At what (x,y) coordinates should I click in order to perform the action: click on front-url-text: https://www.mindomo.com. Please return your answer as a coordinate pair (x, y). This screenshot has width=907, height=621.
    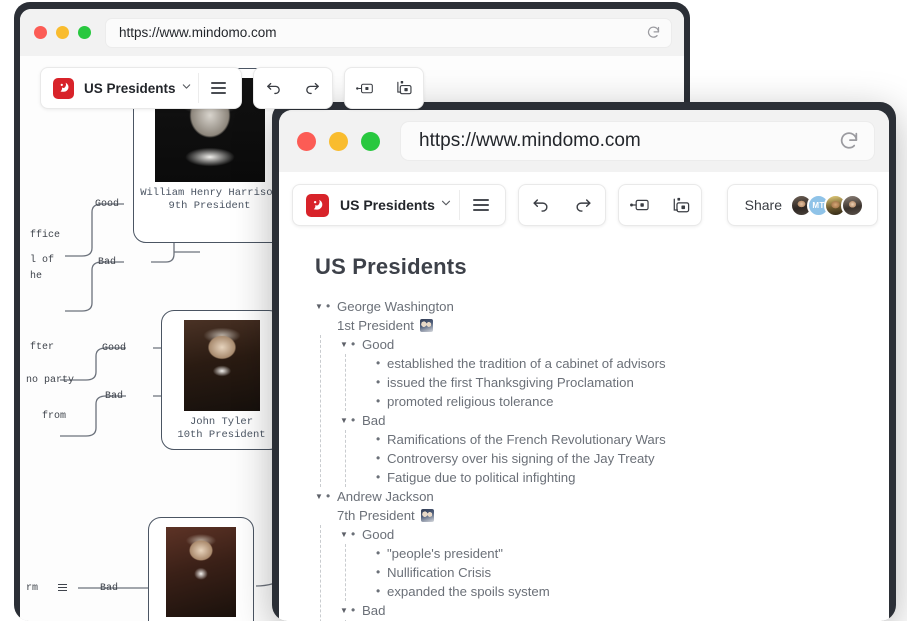
    Looking at the image, I should click on (530, 140).